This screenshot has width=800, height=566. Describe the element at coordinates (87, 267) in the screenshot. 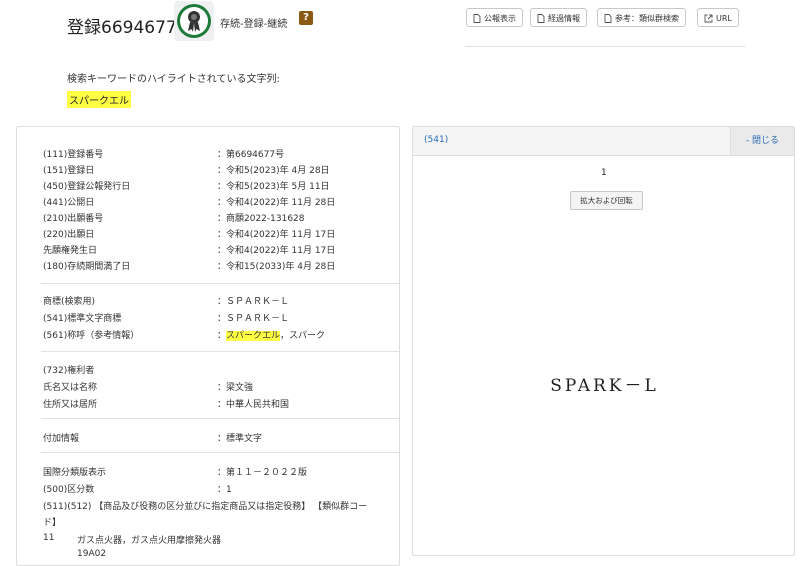

I see `field-label: (180)存続期間満了日` at that location.